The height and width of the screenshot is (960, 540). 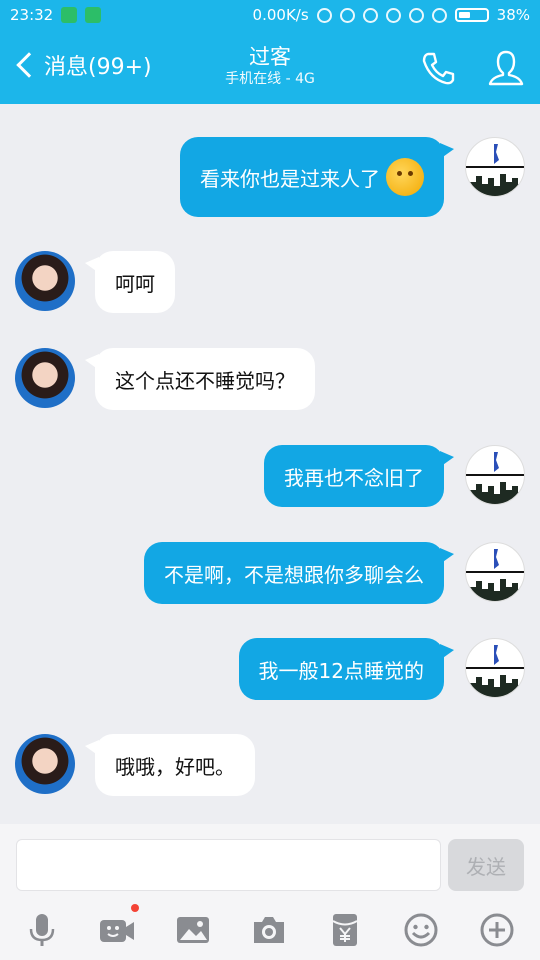 What do you see at coordinates (270, 892) in the screenshot?
I see `composer: 发送` at bounding box center [270, 892].